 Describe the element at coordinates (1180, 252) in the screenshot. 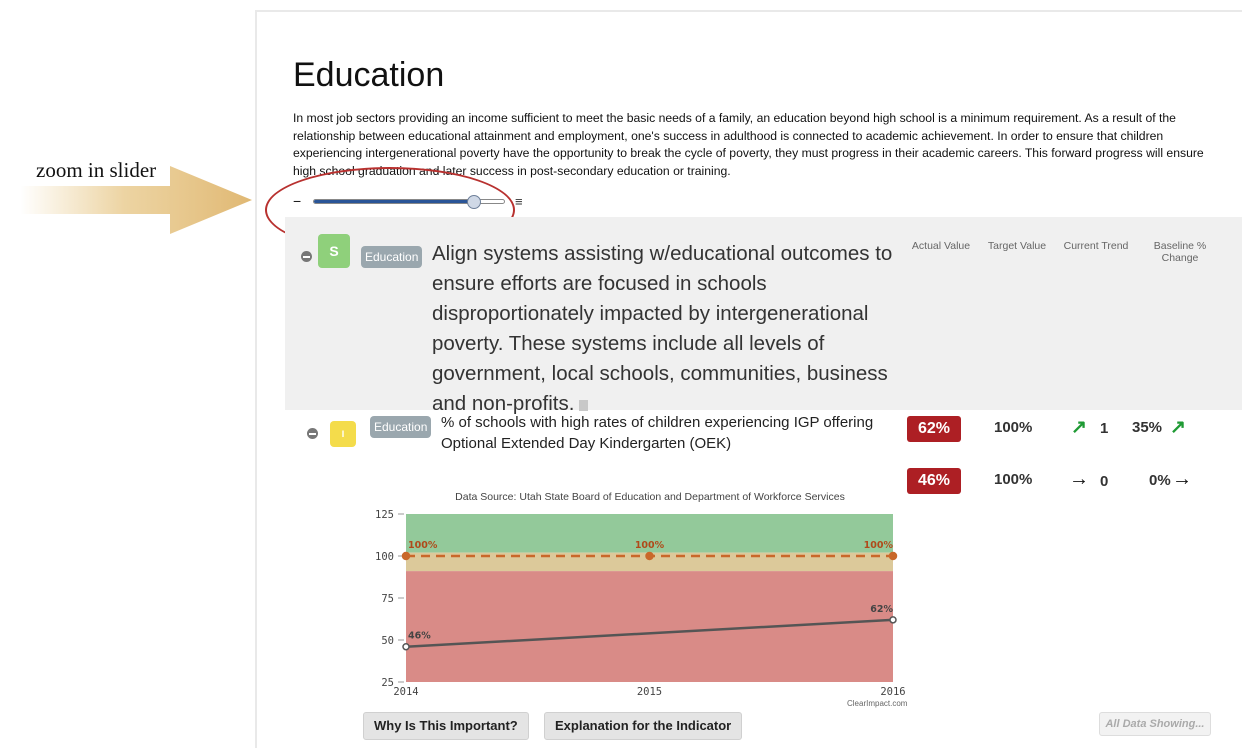

I see `column-baseline-change: Baseline % Change` at that location.